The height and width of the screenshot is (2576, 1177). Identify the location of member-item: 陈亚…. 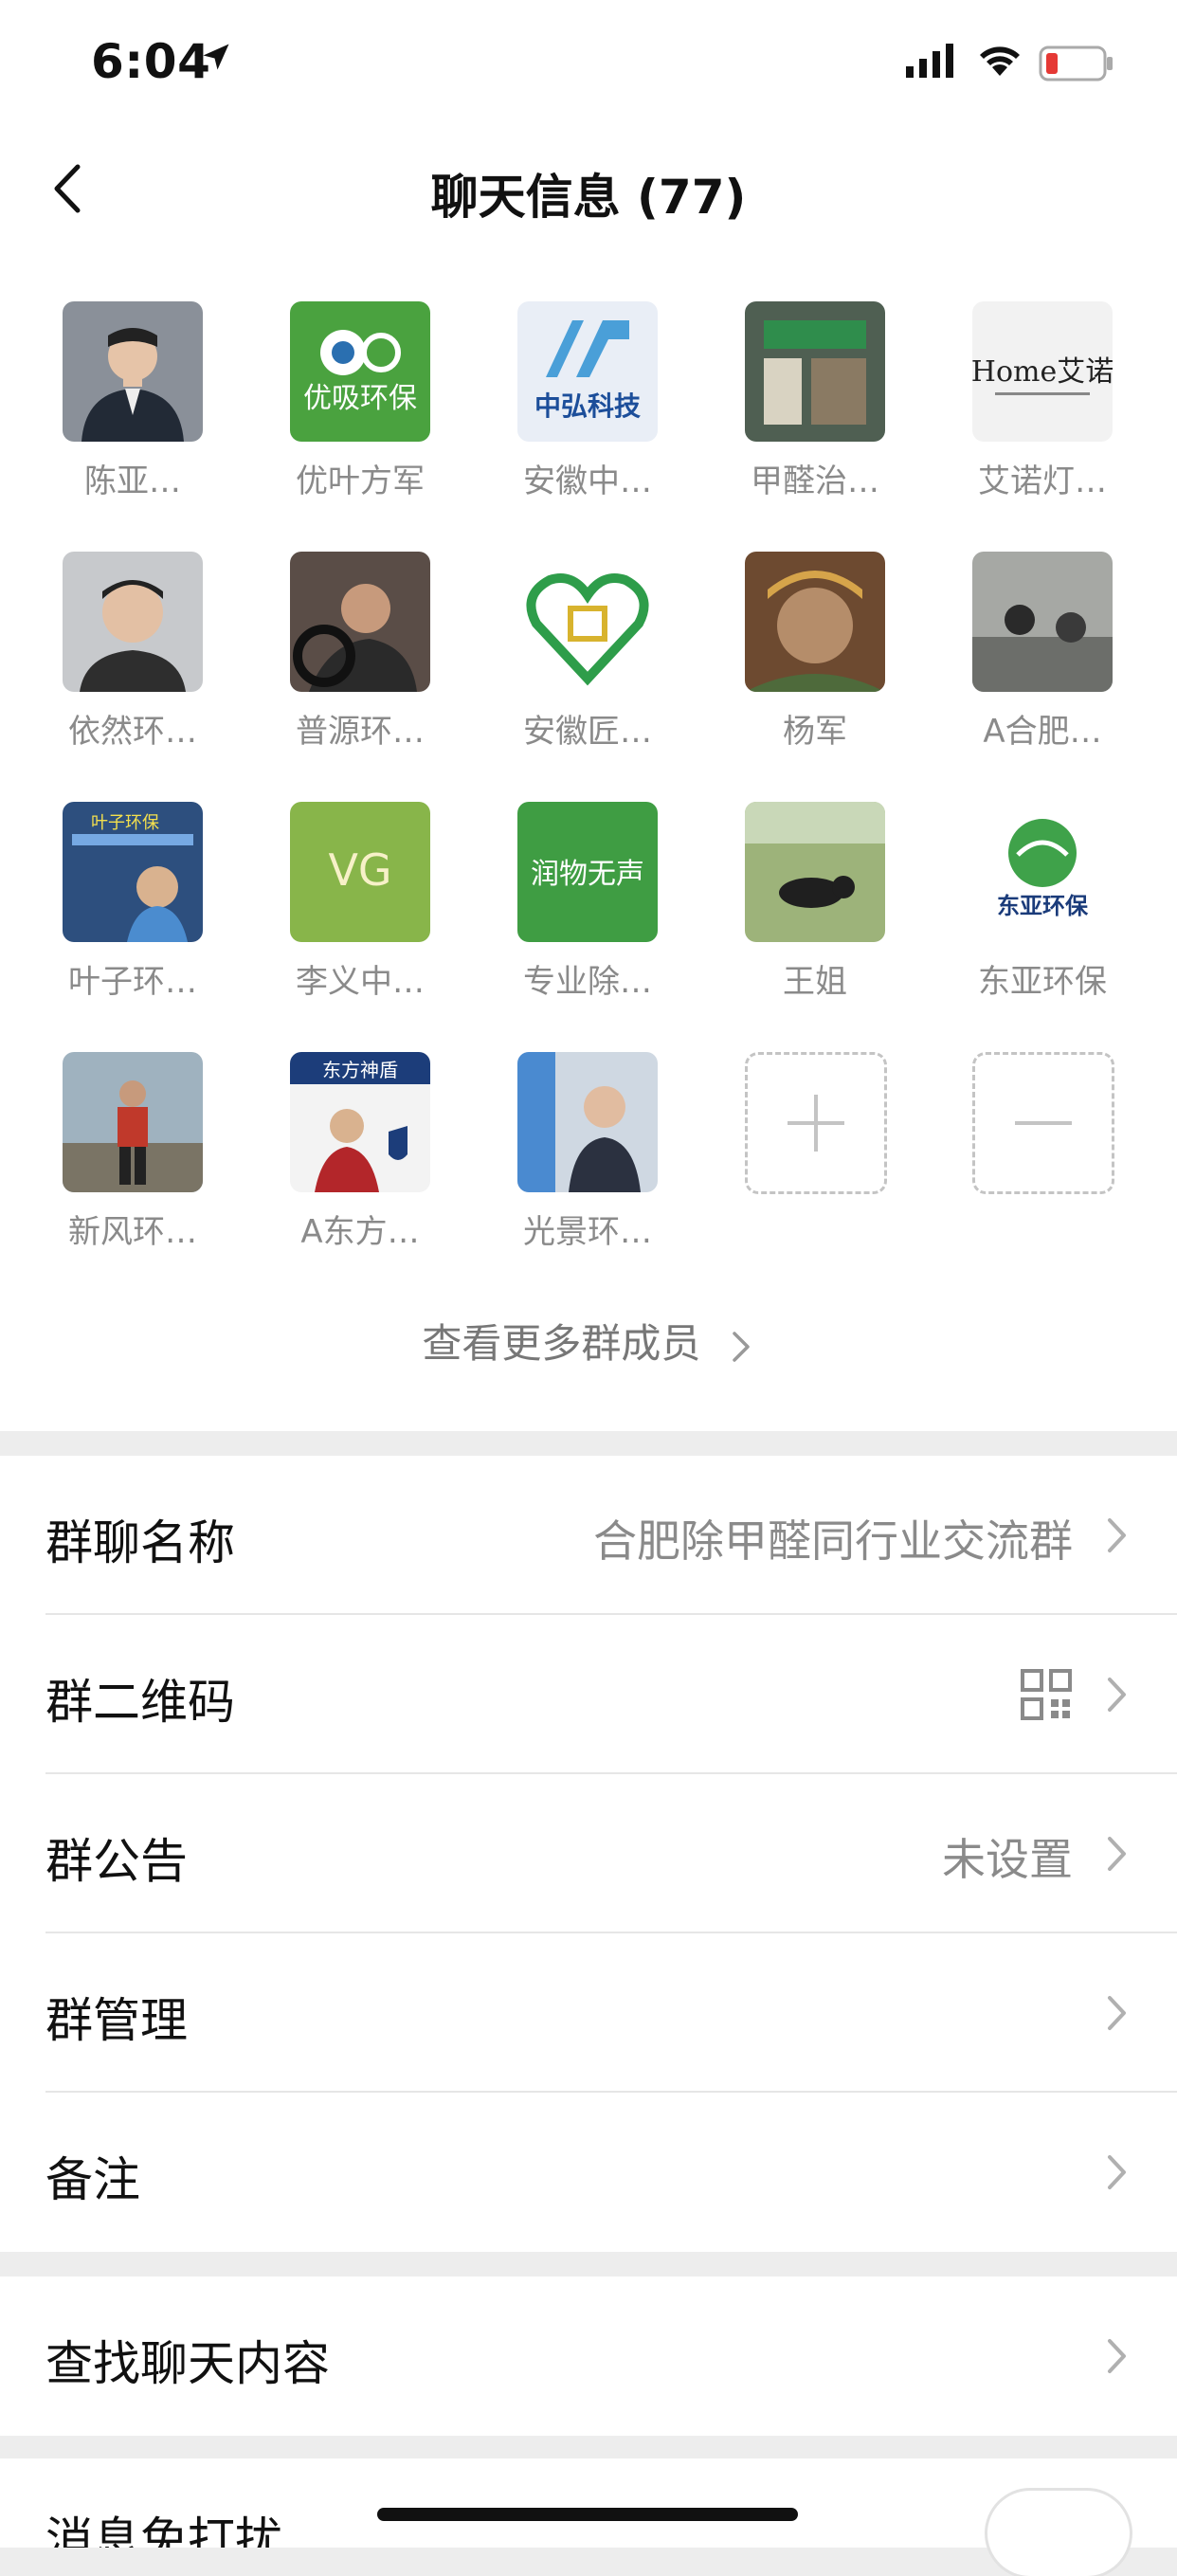
(132, 375).